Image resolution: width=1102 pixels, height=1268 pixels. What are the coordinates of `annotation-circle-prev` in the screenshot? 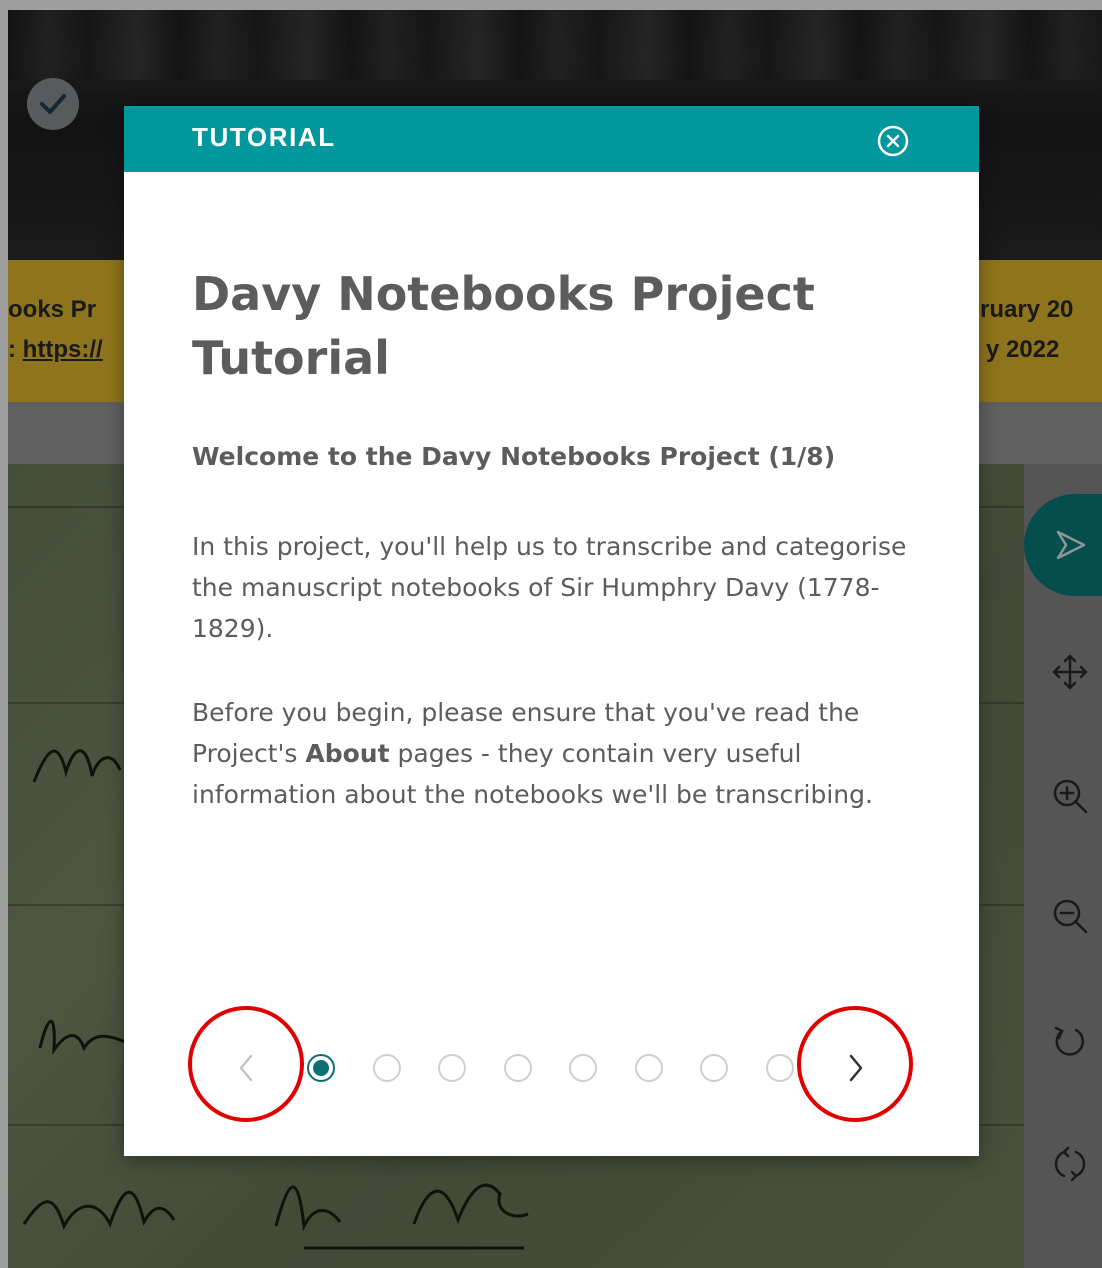 It's located at (246, 1064).